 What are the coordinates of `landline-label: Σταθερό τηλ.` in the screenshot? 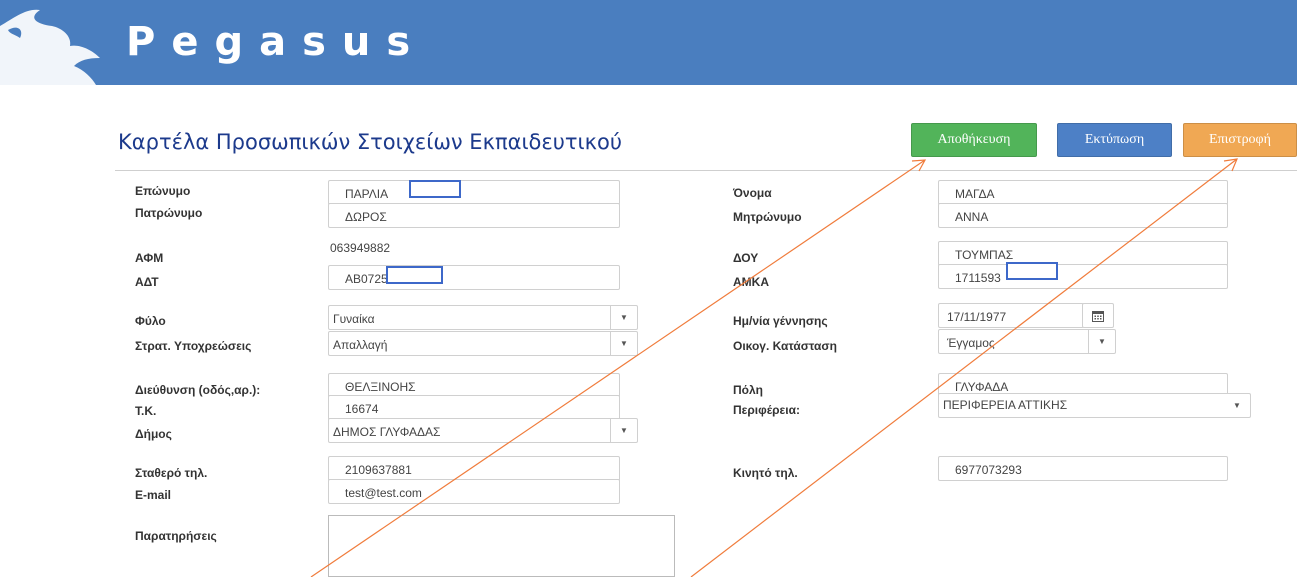 It's located at (171, 473).